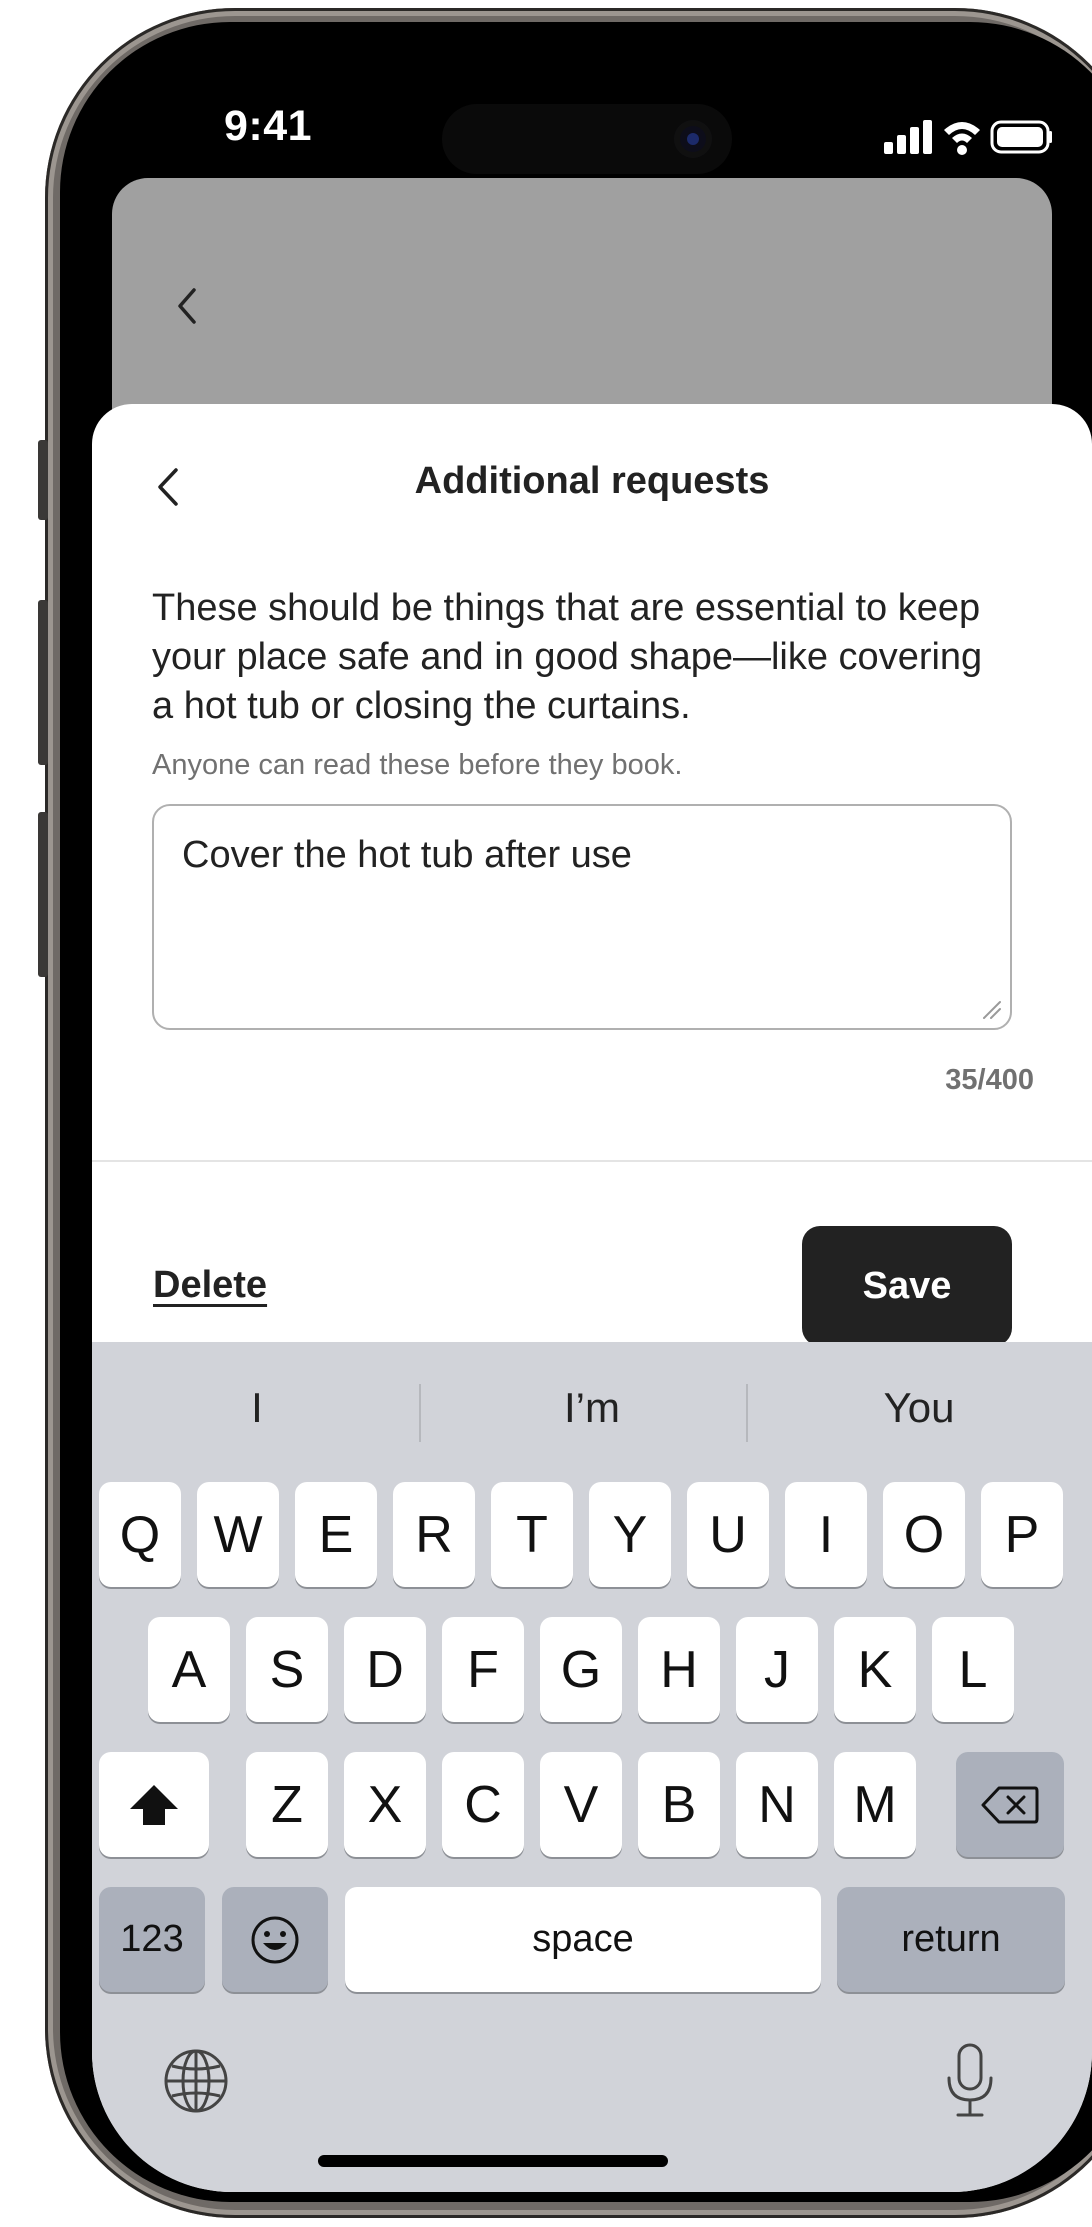  What do you see at coordinates (581, 1669) in the screenshot?
I see `key-g: G` at bounding box center [581, 1669].